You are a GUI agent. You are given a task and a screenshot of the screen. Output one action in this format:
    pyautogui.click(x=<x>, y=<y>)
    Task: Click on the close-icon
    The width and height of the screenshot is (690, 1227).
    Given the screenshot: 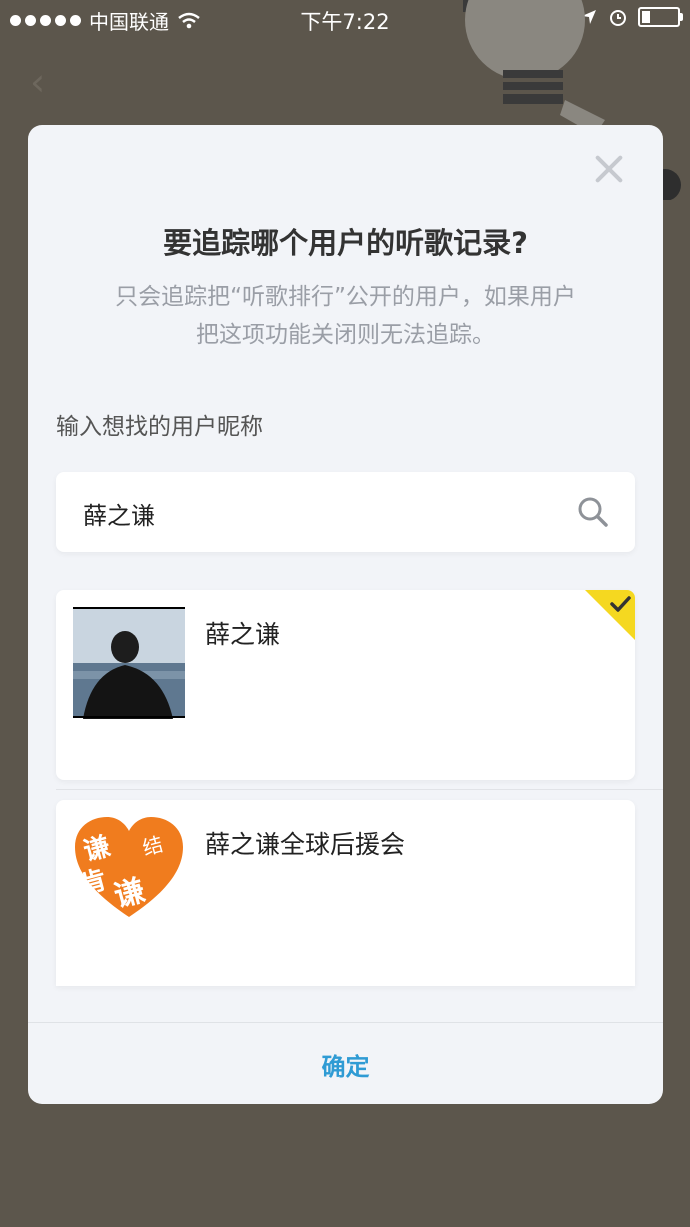 What is the action you would take?
    pyautogui.click(x=609, y=169)
    